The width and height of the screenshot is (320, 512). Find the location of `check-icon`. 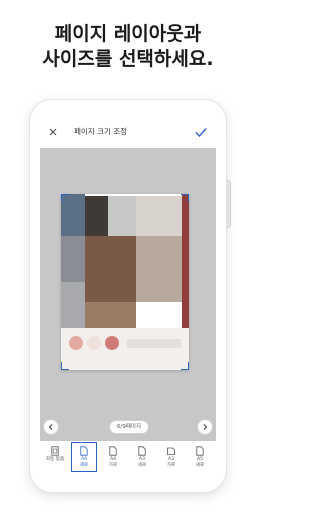

check-icon is located at coordinates (201, 132).